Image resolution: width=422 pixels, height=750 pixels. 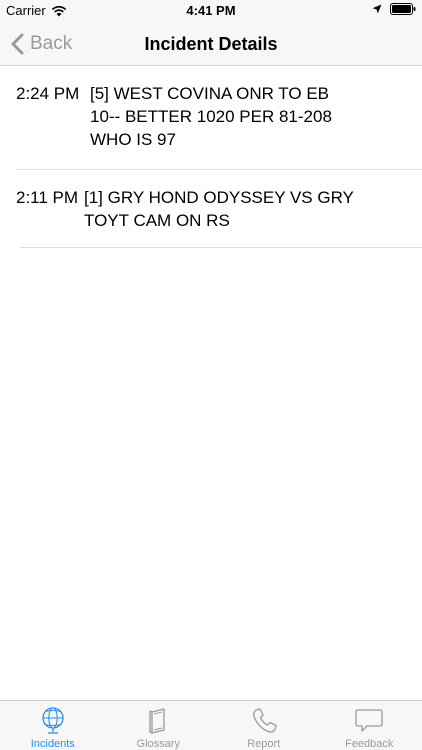 I want to click on page-title: Incident Details, so click(x=211, y=44).